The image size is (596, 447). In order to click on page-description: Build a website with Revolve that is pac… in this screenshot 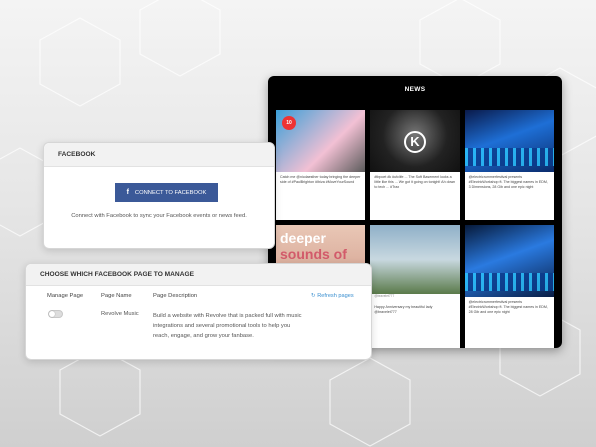, I will do `click(227, 326)`.